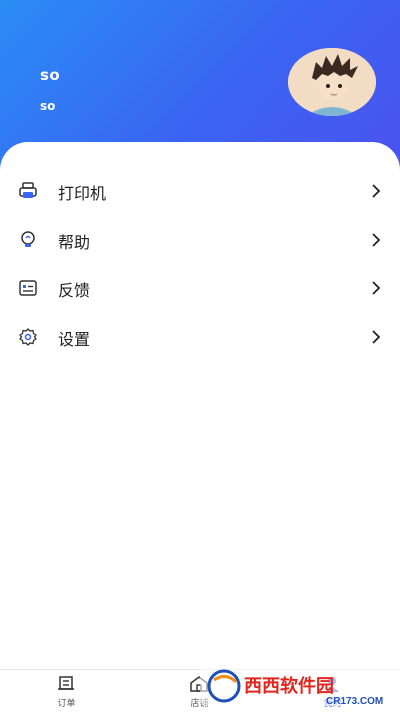 The height and width of the screenshot is (715, 400). Describe the element at coordinates (199, 684) in the screenshot. I see `store-icon` at that location.